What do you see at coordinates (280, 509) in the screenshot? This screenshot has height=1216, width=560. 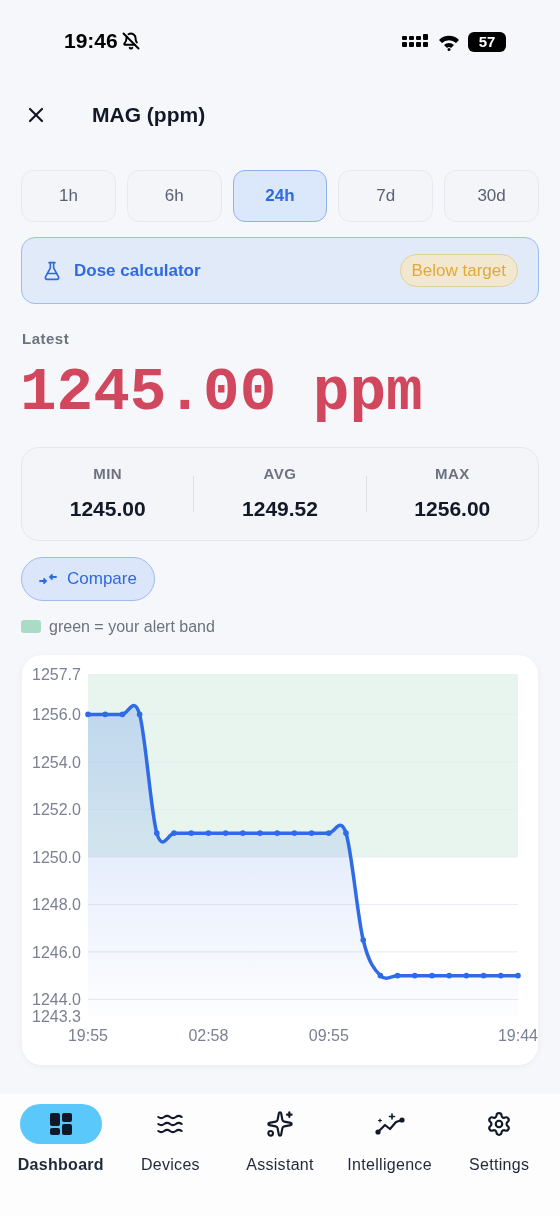 I see `stat-value: 1249.52` at bounding box center [280, 509].